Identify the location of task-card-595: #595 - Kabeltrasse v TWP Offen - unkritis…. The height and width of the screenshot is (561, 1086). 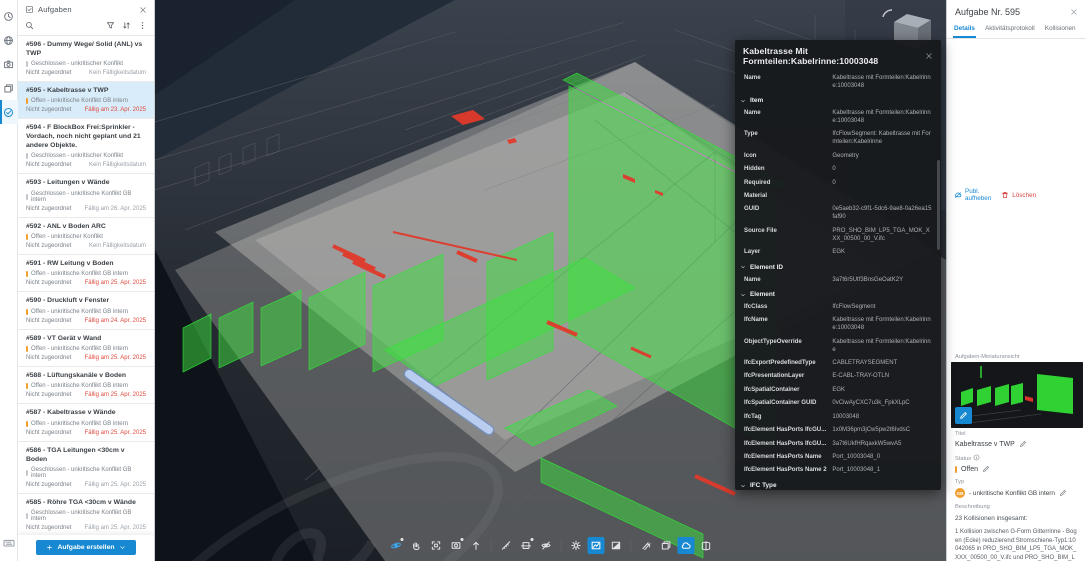
(86, 101).